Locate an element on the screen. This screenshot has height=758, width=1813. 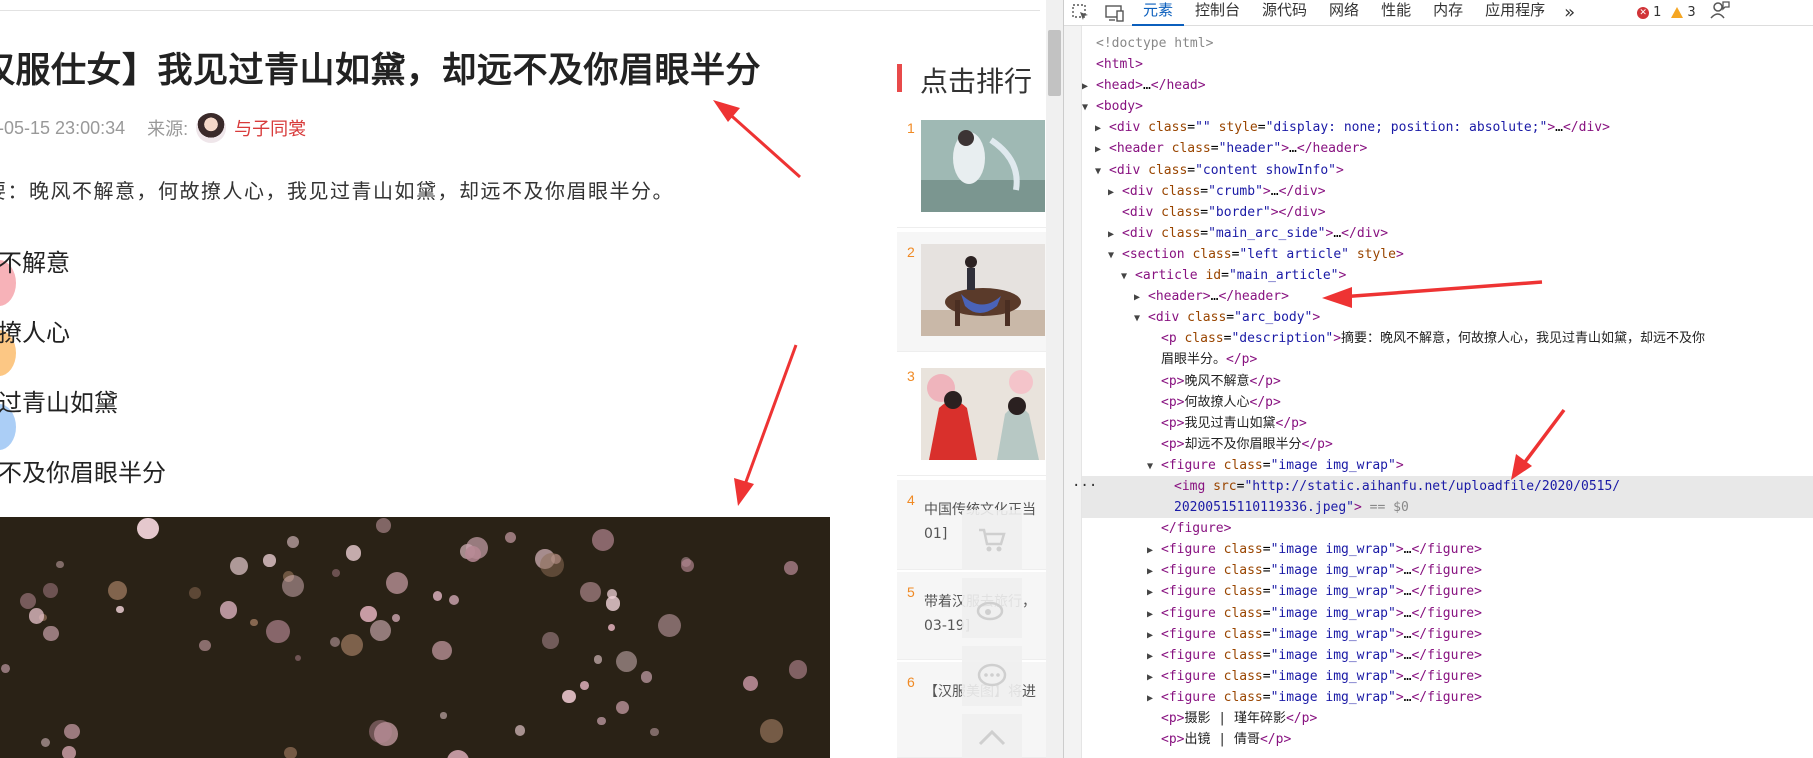
poem-line: 故撩人心 is located at coordinates (35, 333).